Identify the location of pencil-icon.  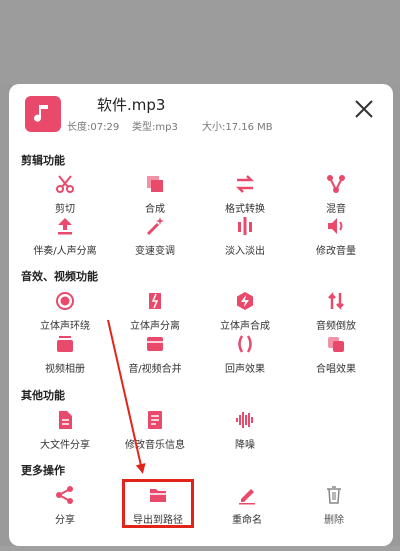
(247, 497).